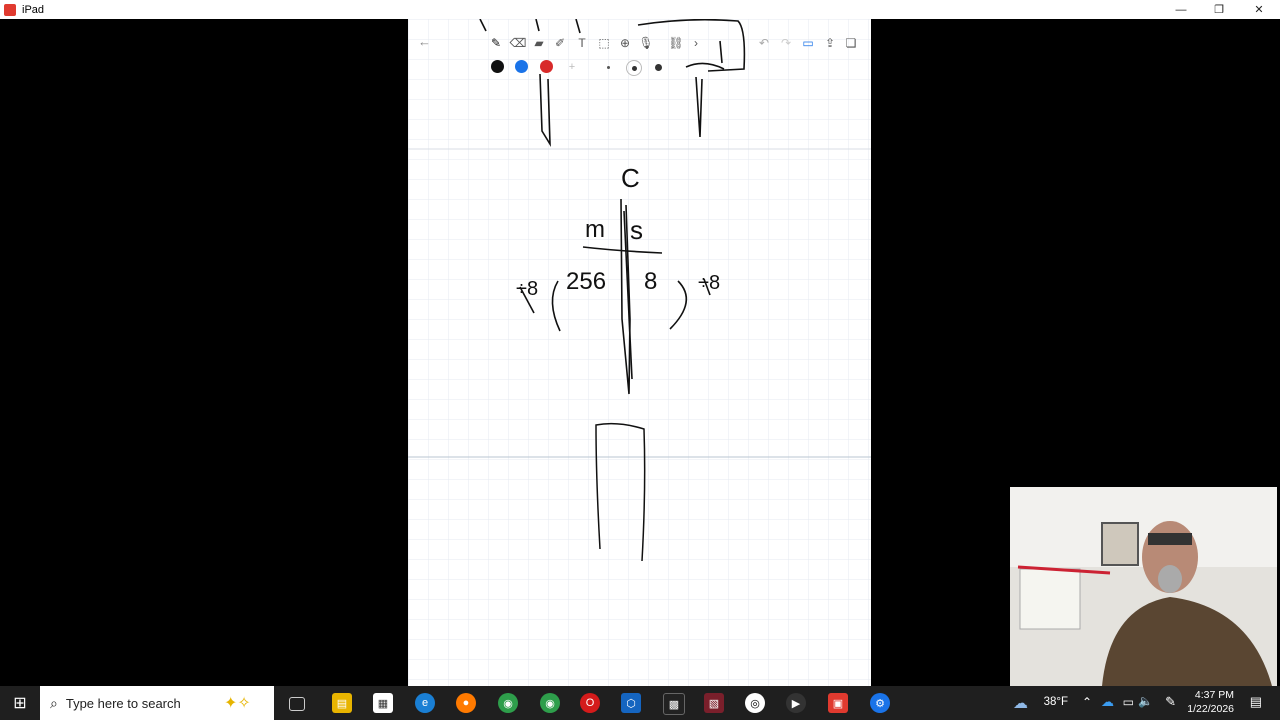 This screenshot has height=720, width=1280. Describe the element at coordinates (1214, 695) in the screenshot. I see `clock-time: 4:37 PM` at that location.